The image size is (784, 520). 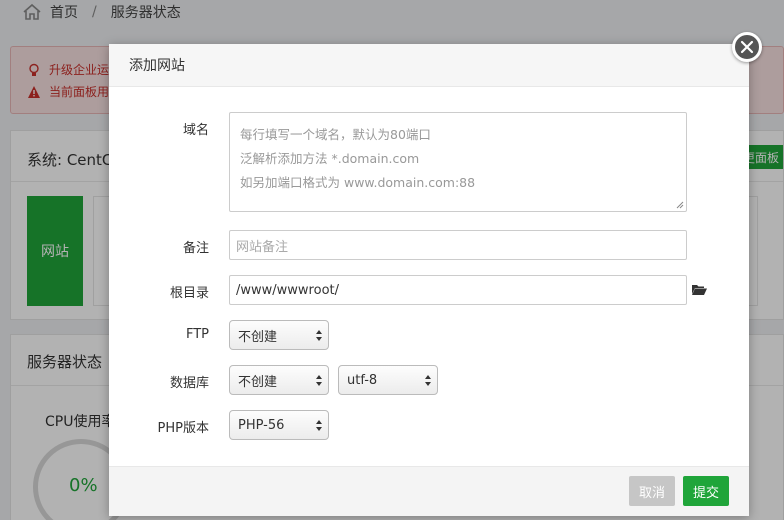 I want to click on domain-placeholder-line: 每行填写一个域名，默认为80端口, so click(x=335, y=134).